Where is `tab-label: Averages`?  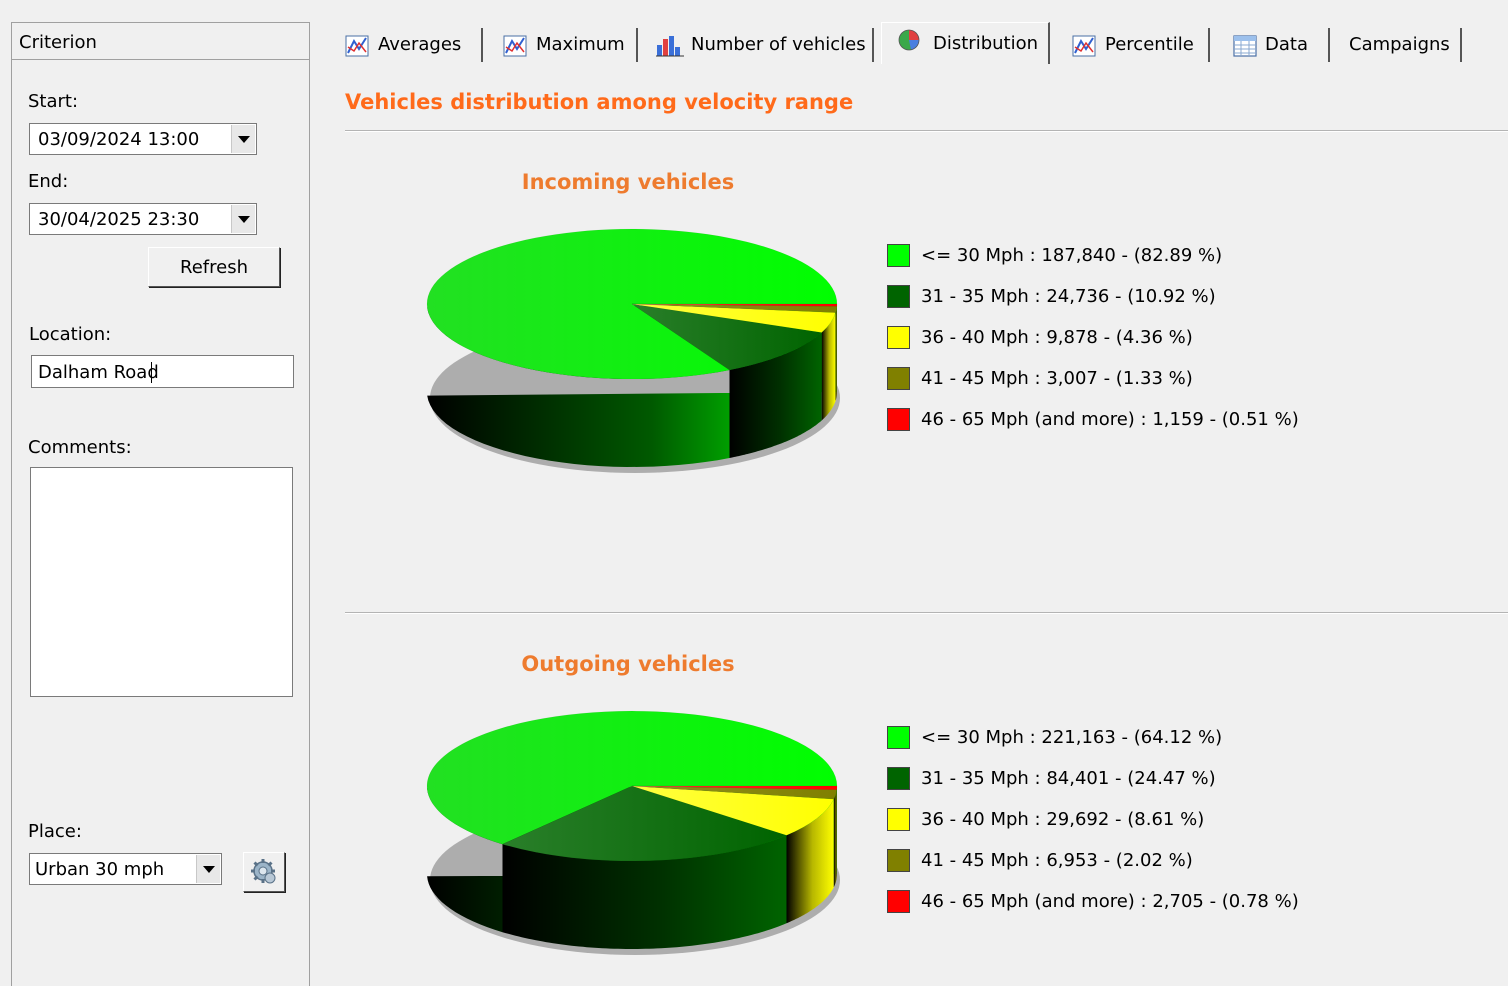
tab-label: Averages is located at coordinates (420, 44).